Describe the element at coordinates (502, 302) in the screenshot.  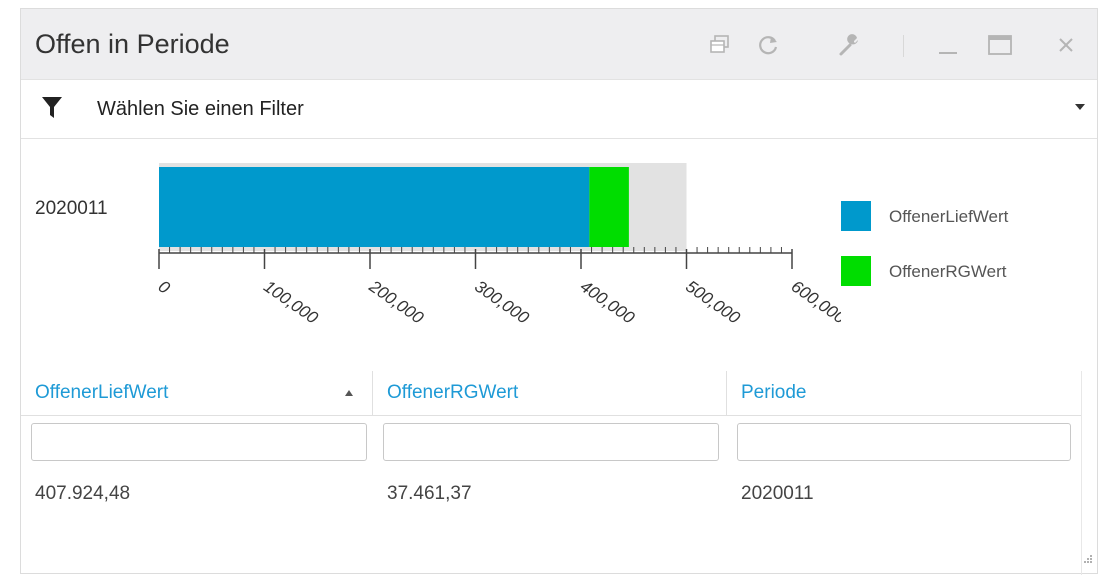
I see `x-tick-label: 300,000` at that location.